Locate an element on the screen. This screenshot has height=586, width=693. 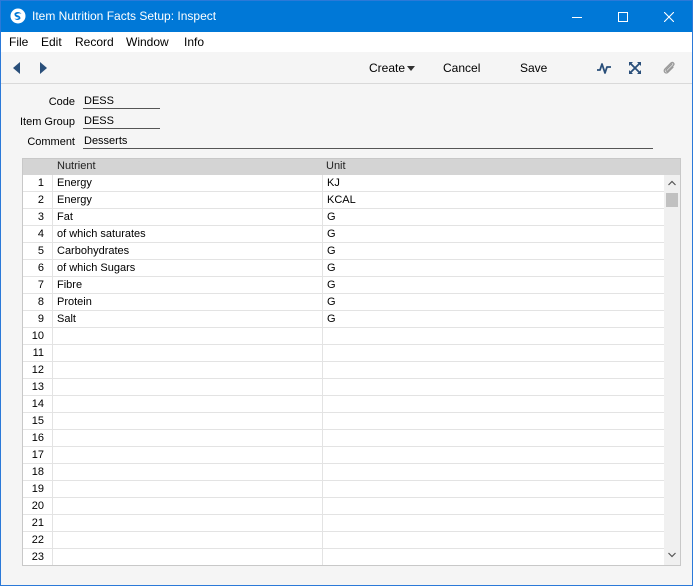
table-row: 10 is located at coordinates (343, 336).